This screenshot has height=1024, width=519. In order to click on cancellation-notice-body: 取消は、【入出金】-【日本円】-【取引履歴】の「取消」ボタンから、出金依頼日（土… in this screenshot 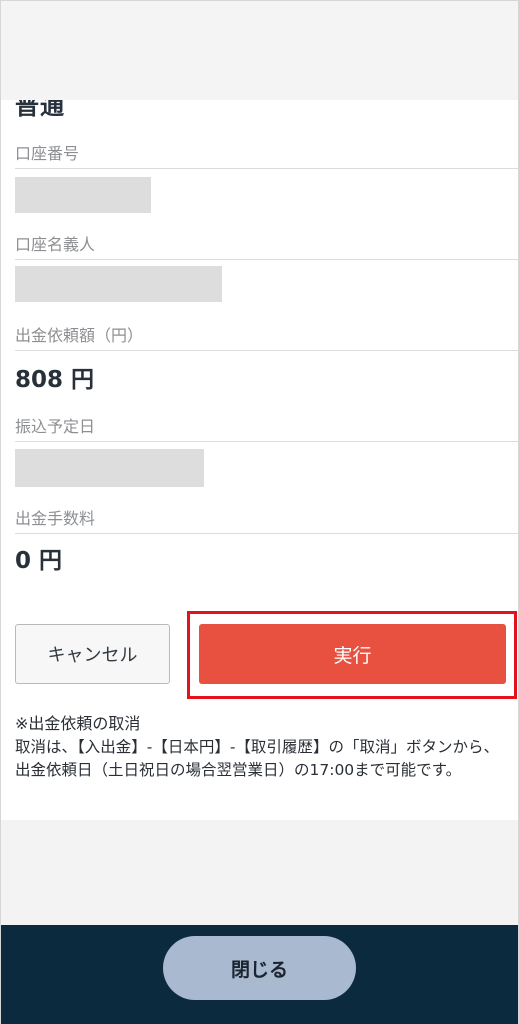, I will do `click(257, 758)`.